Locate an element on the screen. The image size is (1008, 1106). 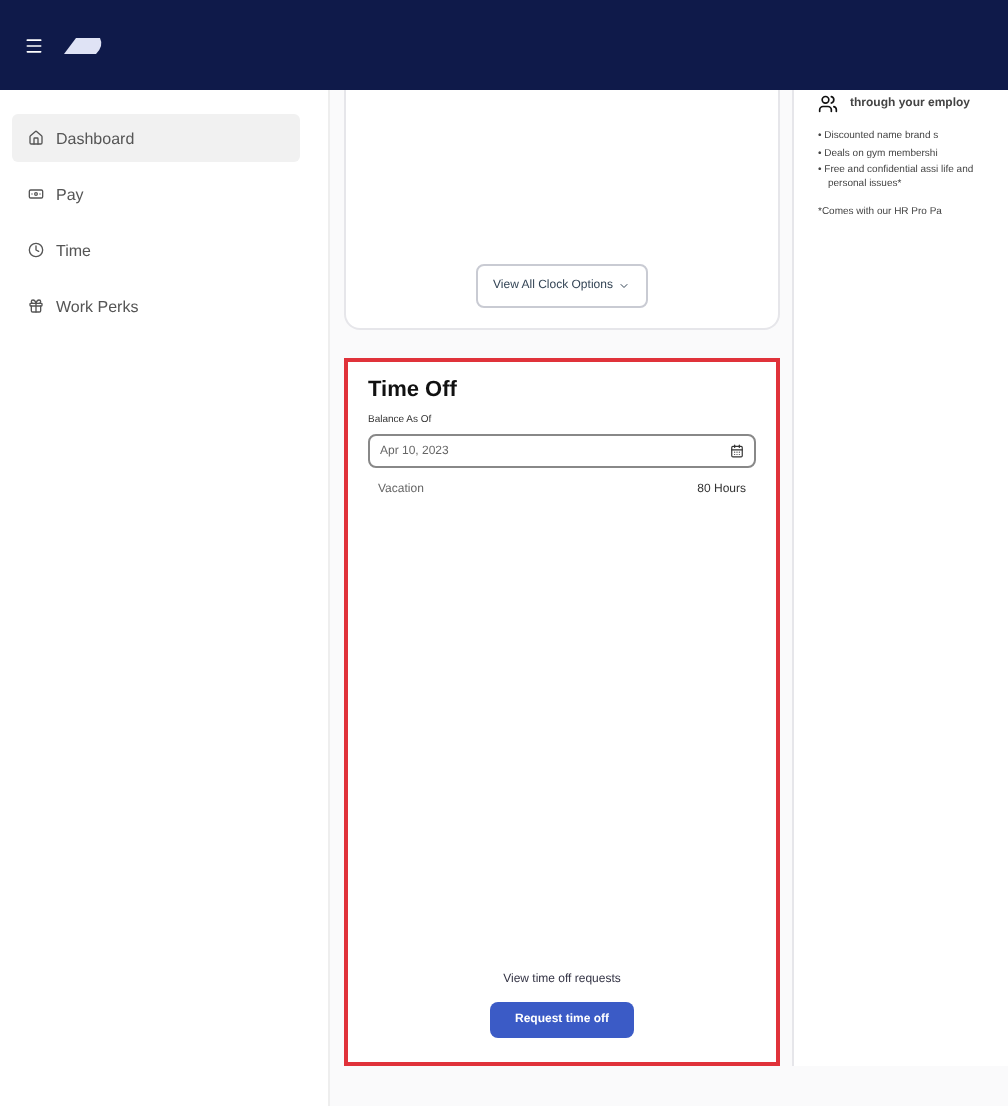
sidebar-item: Pay is located at coordinates (156, 194).